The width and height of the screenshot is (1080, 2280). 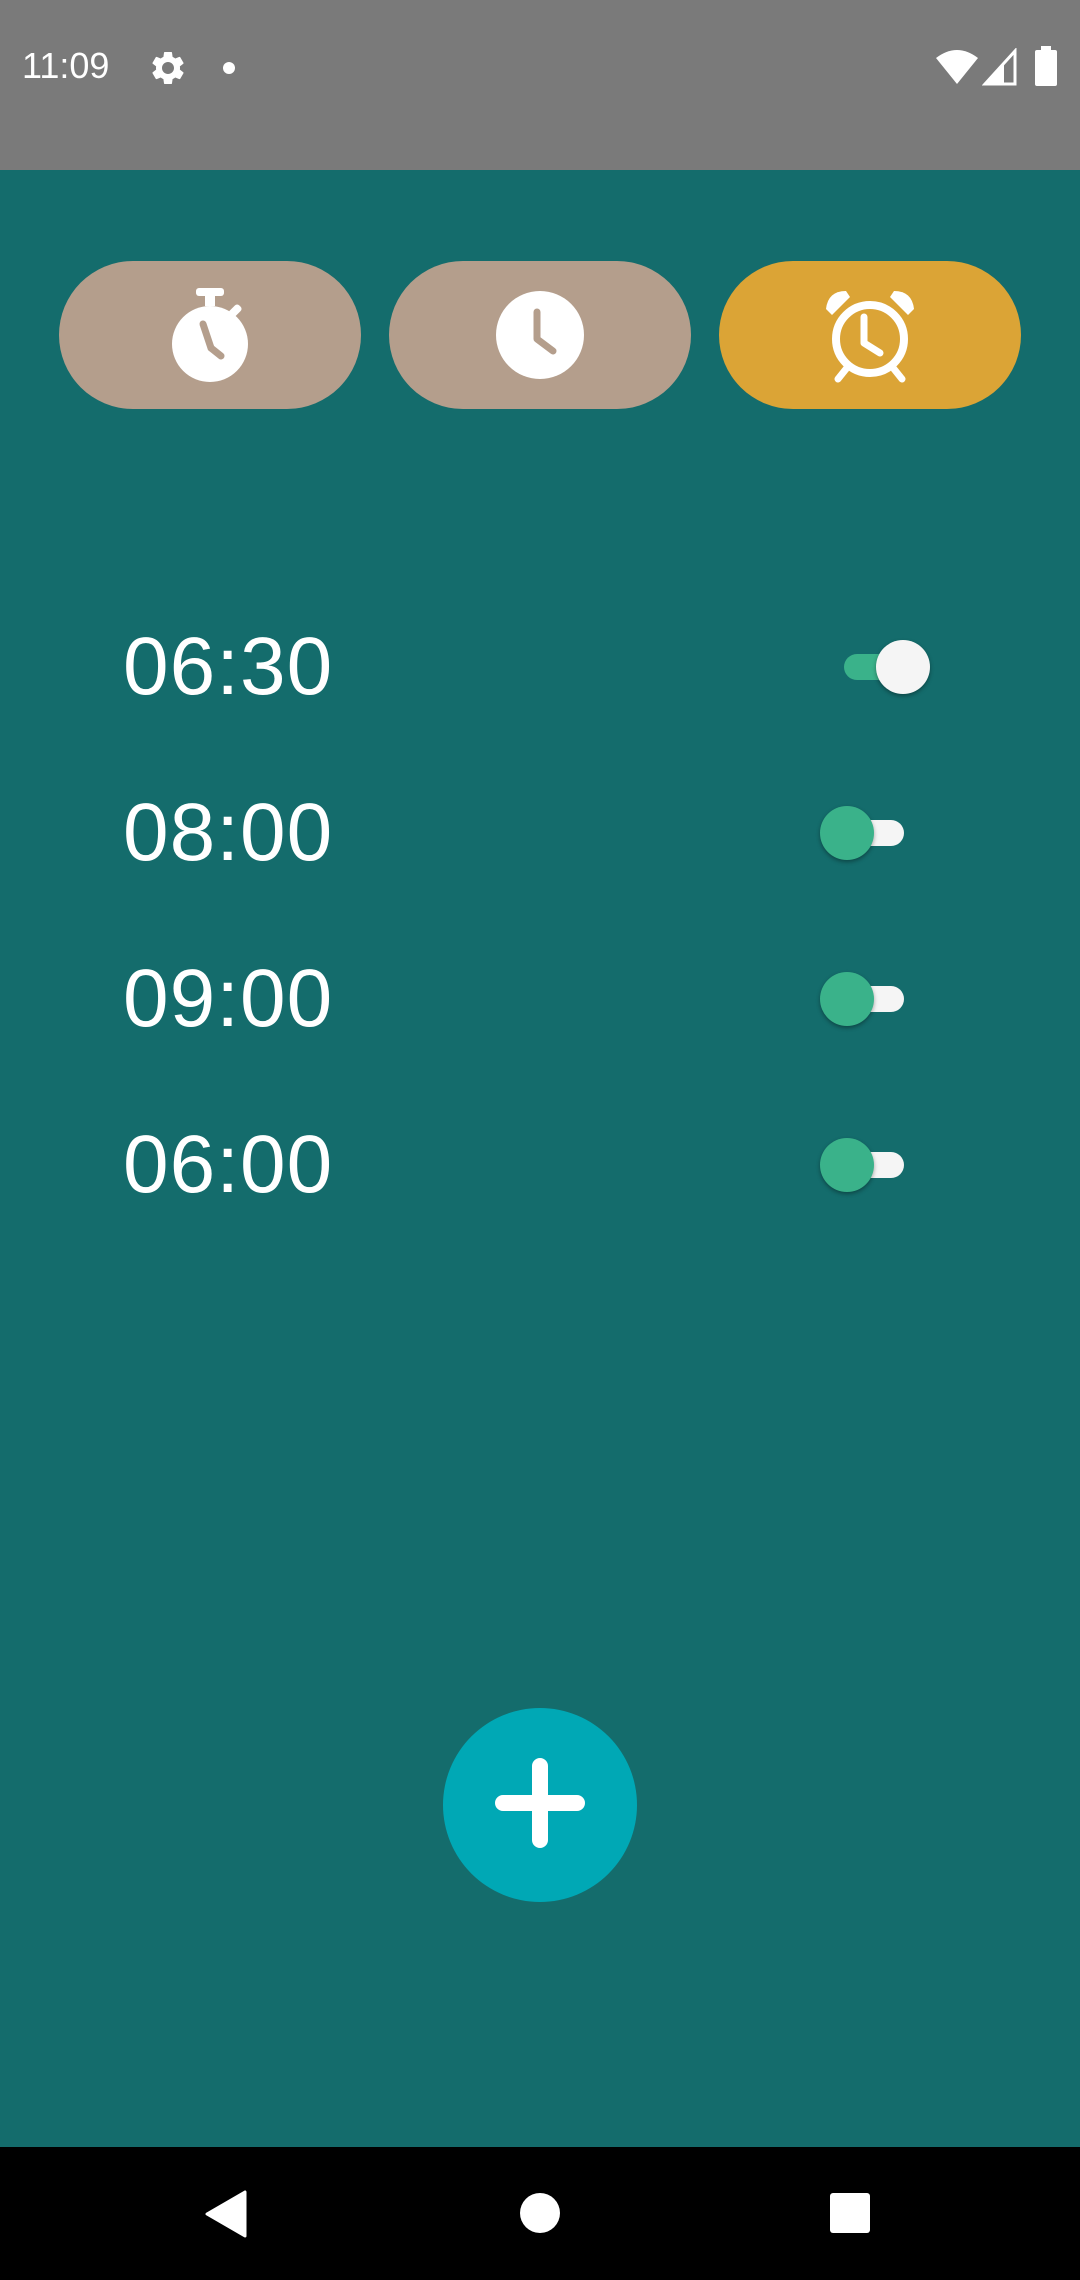 What do you see at coordinates (540, 667) in the screenshot?
I see `alarm-row: 06:30` at bounding box center [540, 667].